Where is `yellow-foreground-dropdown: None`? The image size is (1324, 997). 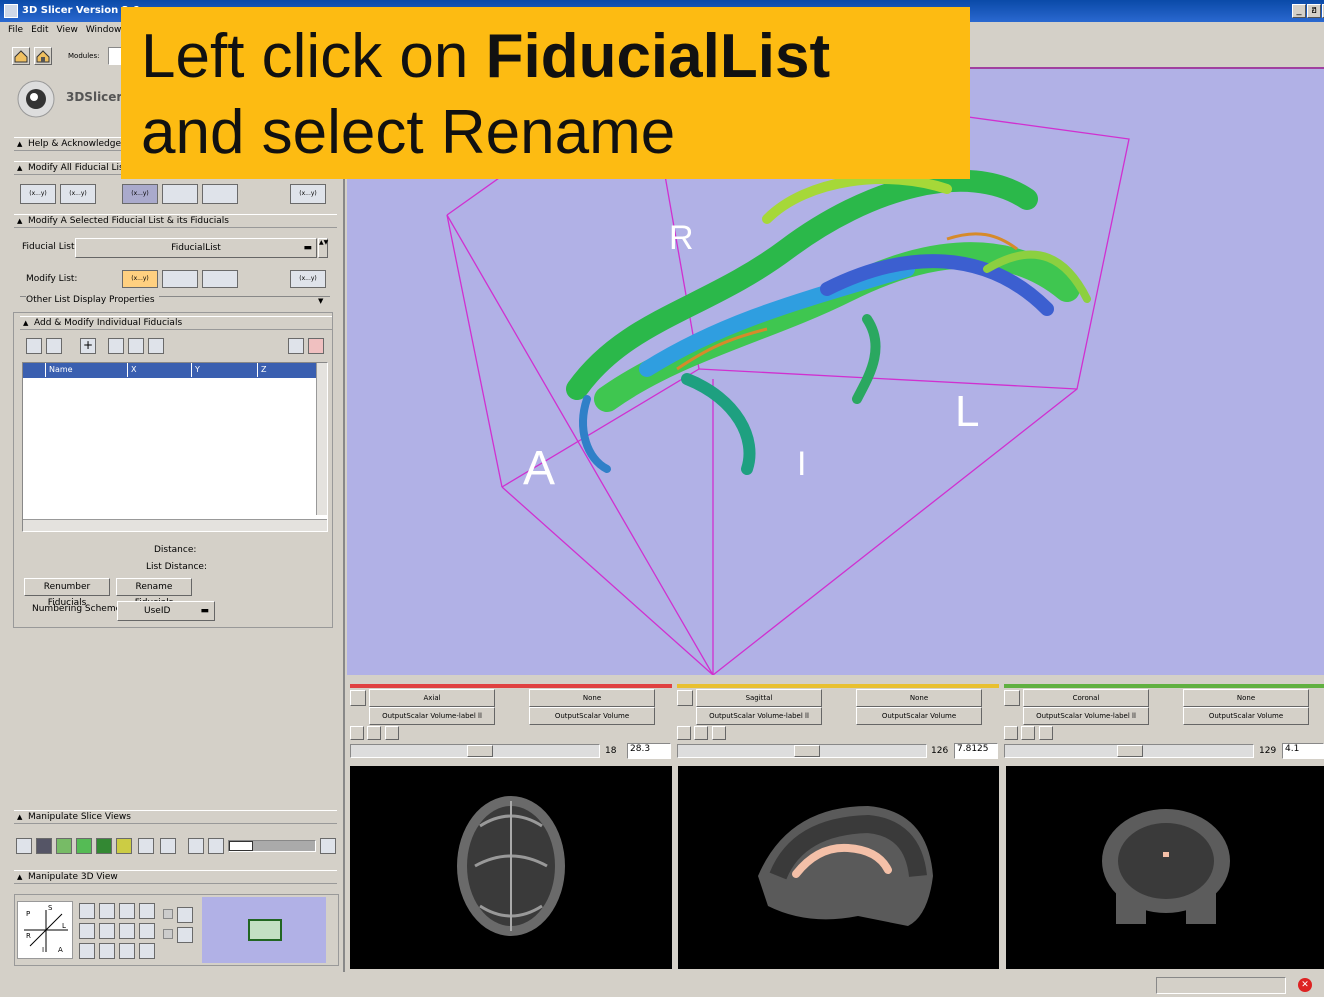
yellow-foreground-dropdown: None is located at coordinates (919, 698).